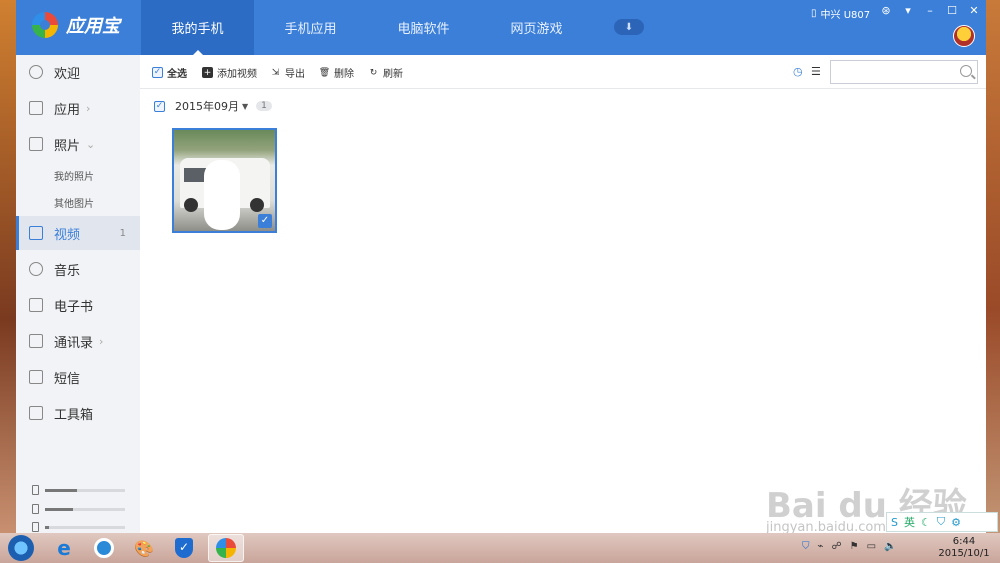  I want to click on sidebar-item-apps: 应用 ›, so click(78, 108).